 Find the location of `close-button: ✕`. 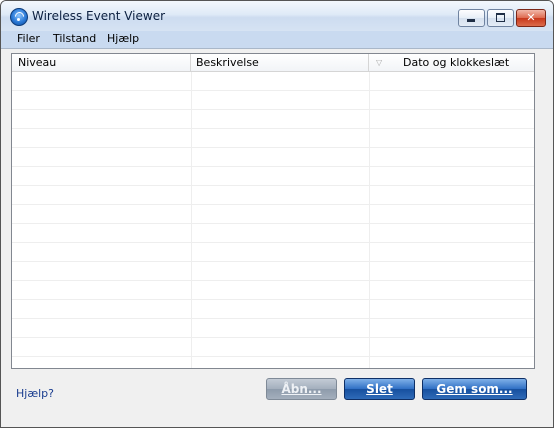

close-button: ✕ is located at coordinates (531, 18).